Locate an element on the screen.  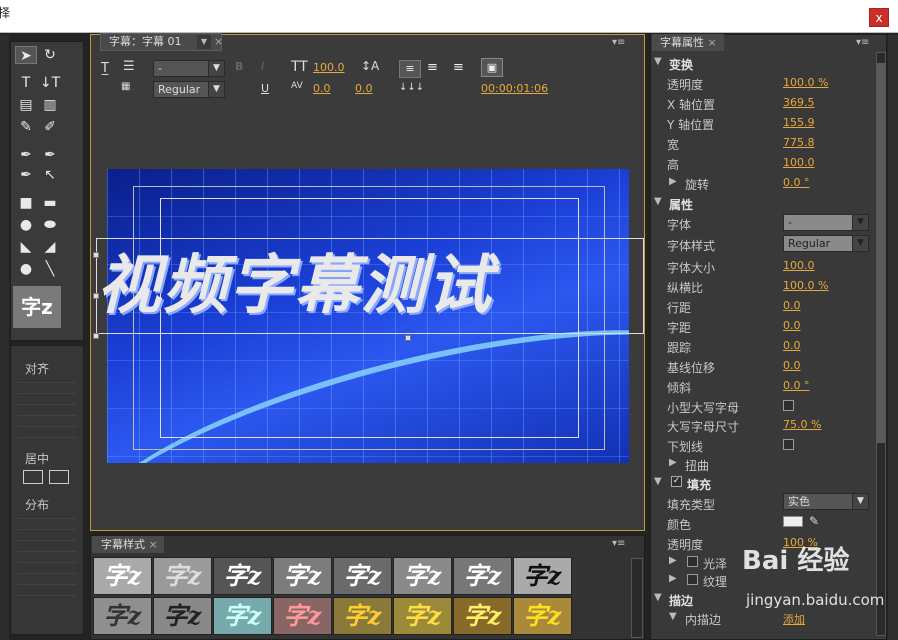
properties-panel-tab: 字幕属性 × is located at coordinates (688, 42).